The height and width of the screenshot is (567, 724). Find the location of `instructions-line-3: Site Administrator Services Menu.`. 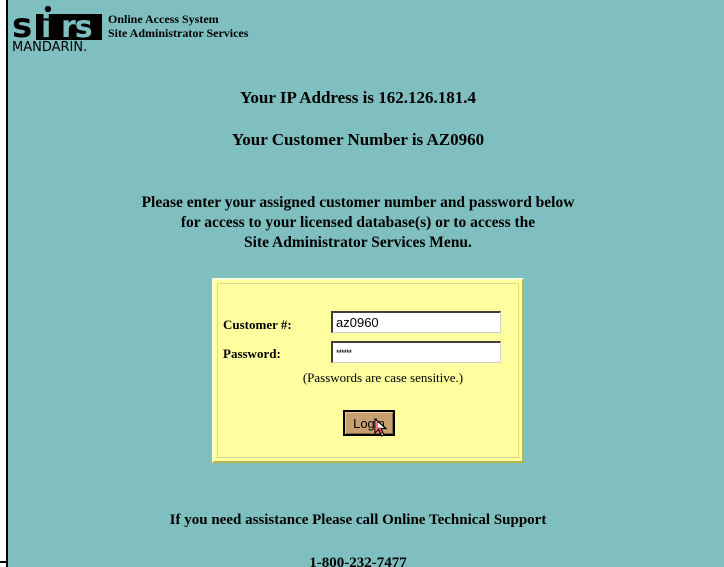

instructions-line-3: Site Administrator Services Menu. is located at coordinates (358, 242).